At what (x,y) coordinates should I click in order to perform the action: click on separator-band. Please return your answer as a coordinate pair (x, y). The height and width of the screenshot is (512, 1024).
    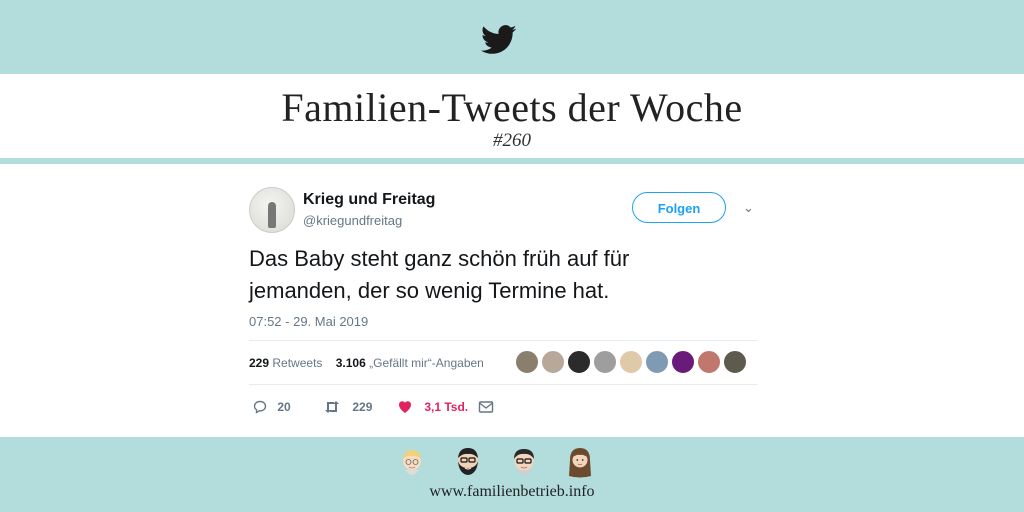
    Looking at the image, I should click on (512, 161).